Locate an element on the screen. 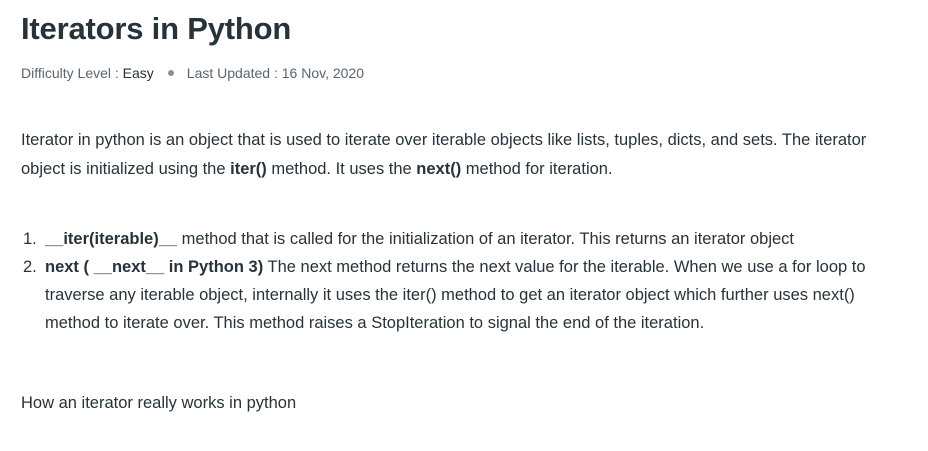 This screenshot has width=928, height=451. difficulty-label: Difficulty Level : is located at coordinates (72, 73).